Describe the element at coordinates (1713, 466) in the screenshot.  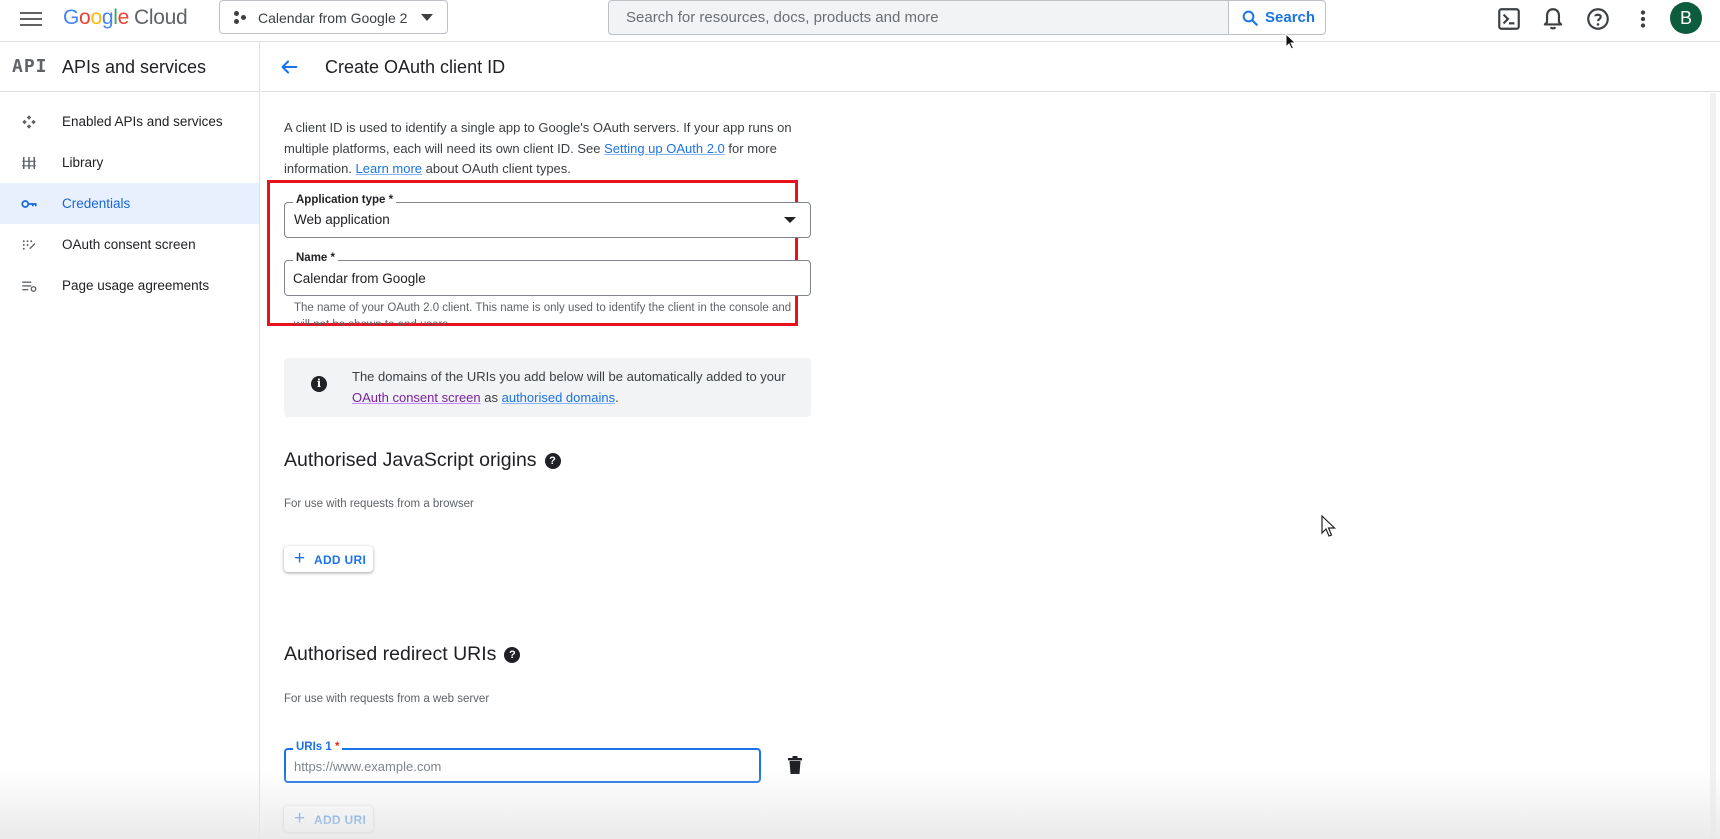
I see `scrollbar` at that location.